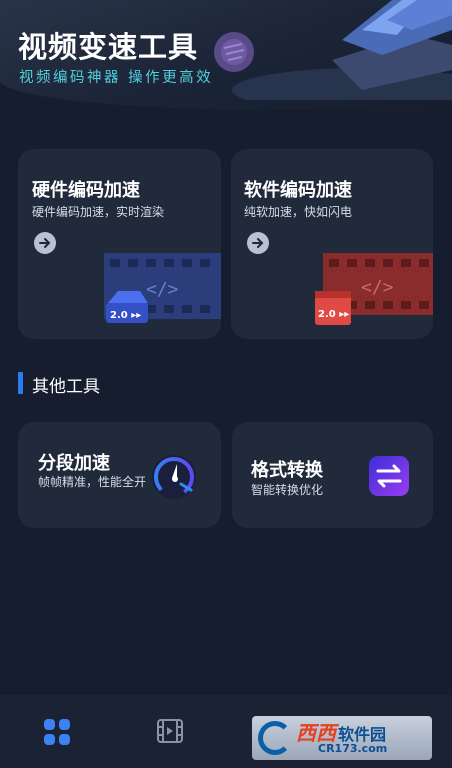 This screenshot has width=452, height=768. Describe the element at coordinates (57, 732) in the screenshot. I see `grid-icon` at that location.